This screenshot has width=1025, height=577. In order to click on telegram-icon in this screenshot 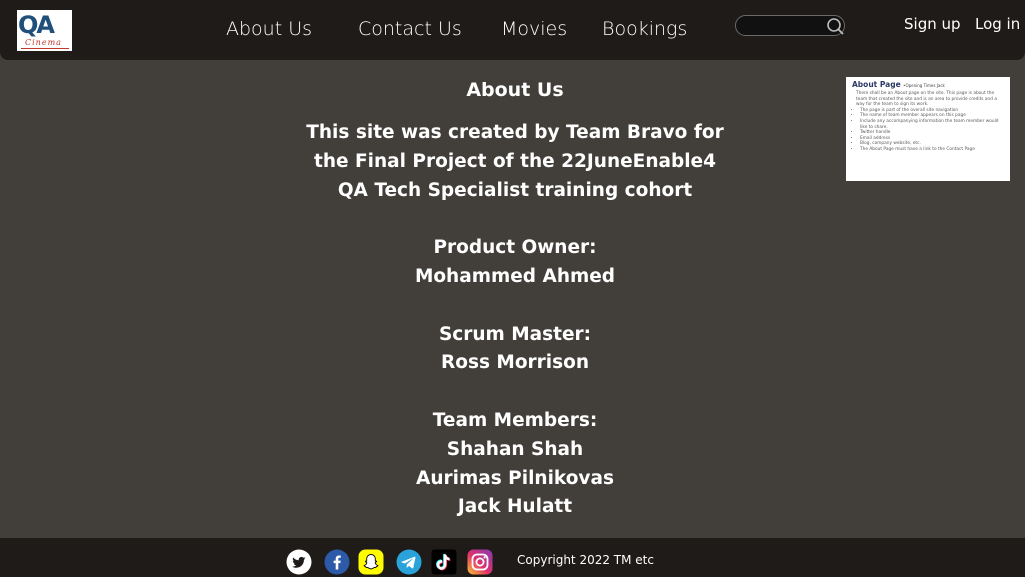, I will do `click(409, 562)`.